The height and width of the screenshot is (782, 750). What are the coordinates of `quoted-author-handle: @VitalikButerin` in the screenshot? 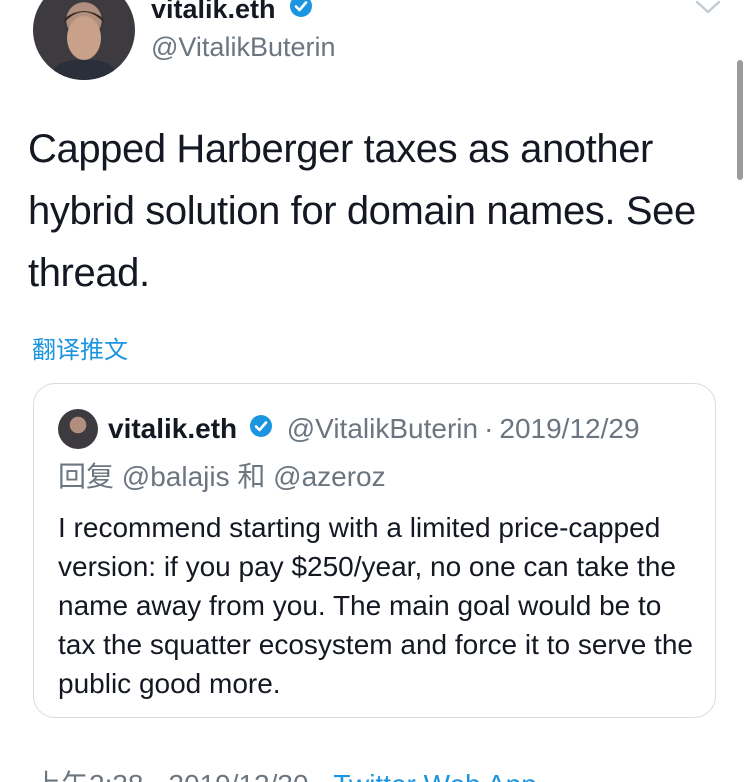 It's located at (382, 428).